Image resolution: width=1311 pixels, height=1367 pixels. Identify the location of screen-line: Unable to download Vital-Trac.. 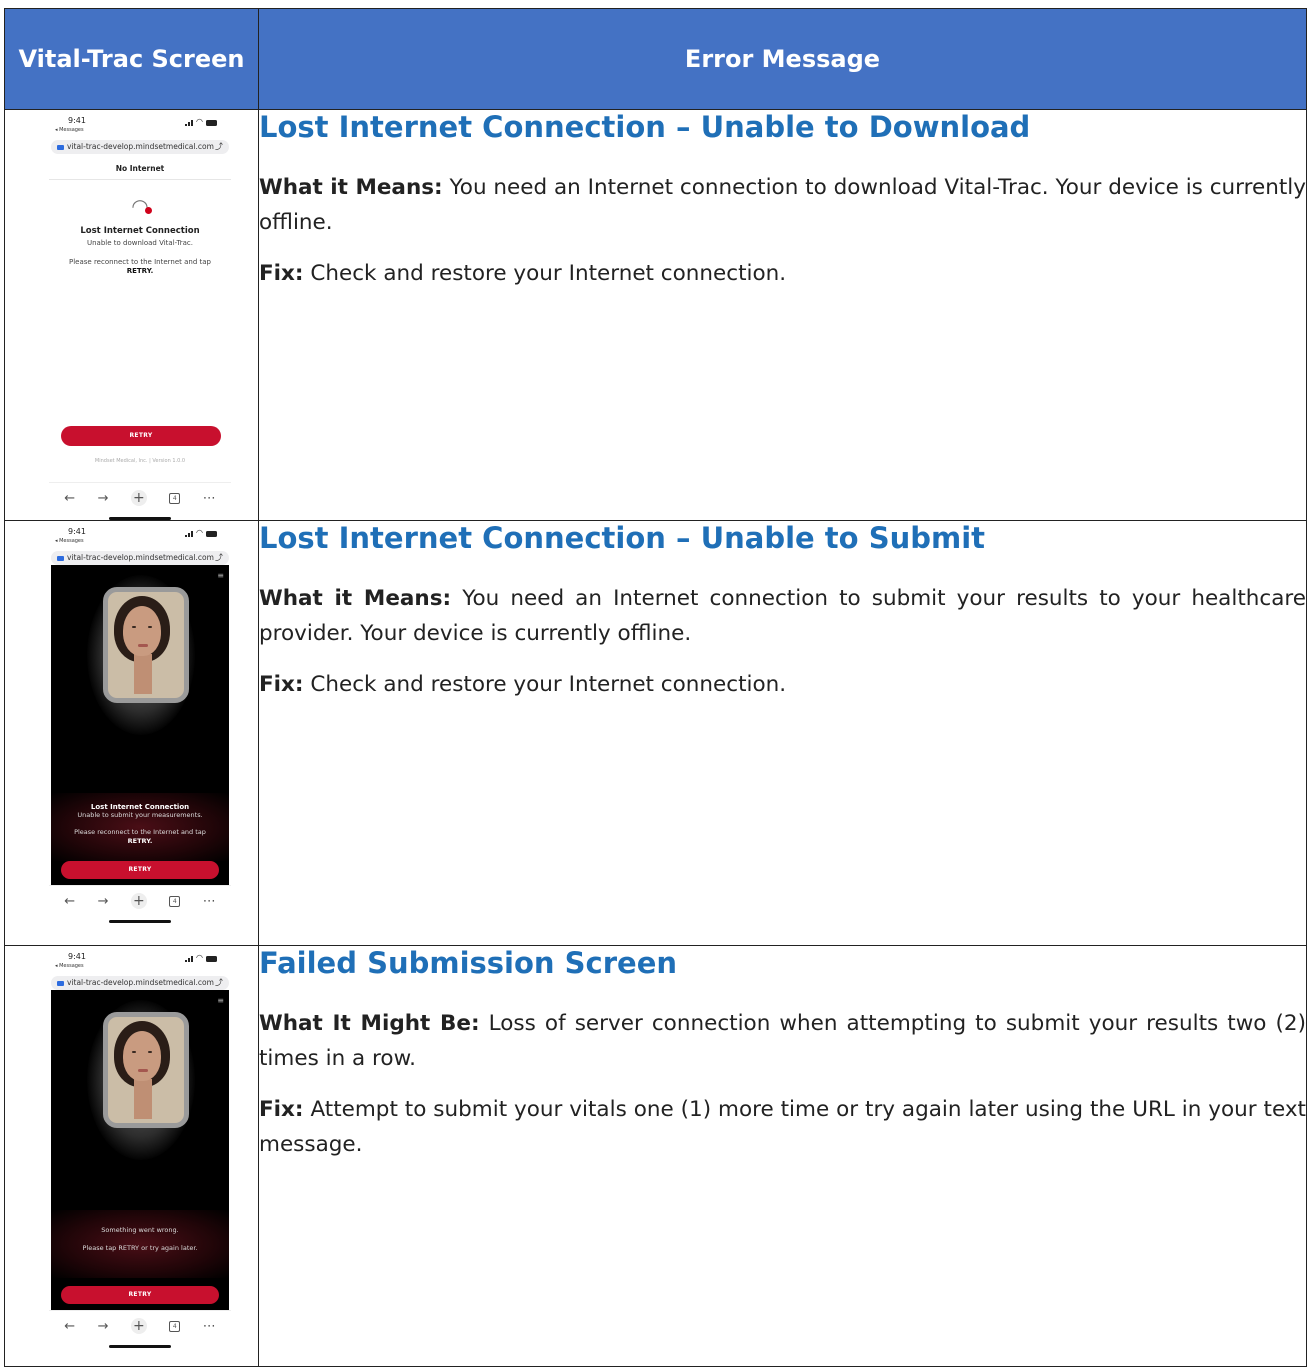
(140, 243).